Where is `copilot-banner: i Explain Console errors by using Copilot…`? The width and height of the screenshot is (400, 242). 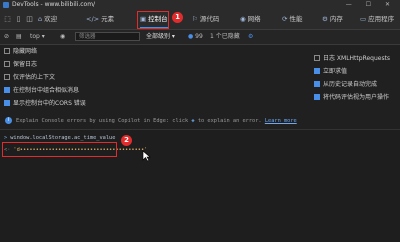
copilot-banner: i Explain Console errors by using Copilot… is located at coordinates (200, 121).